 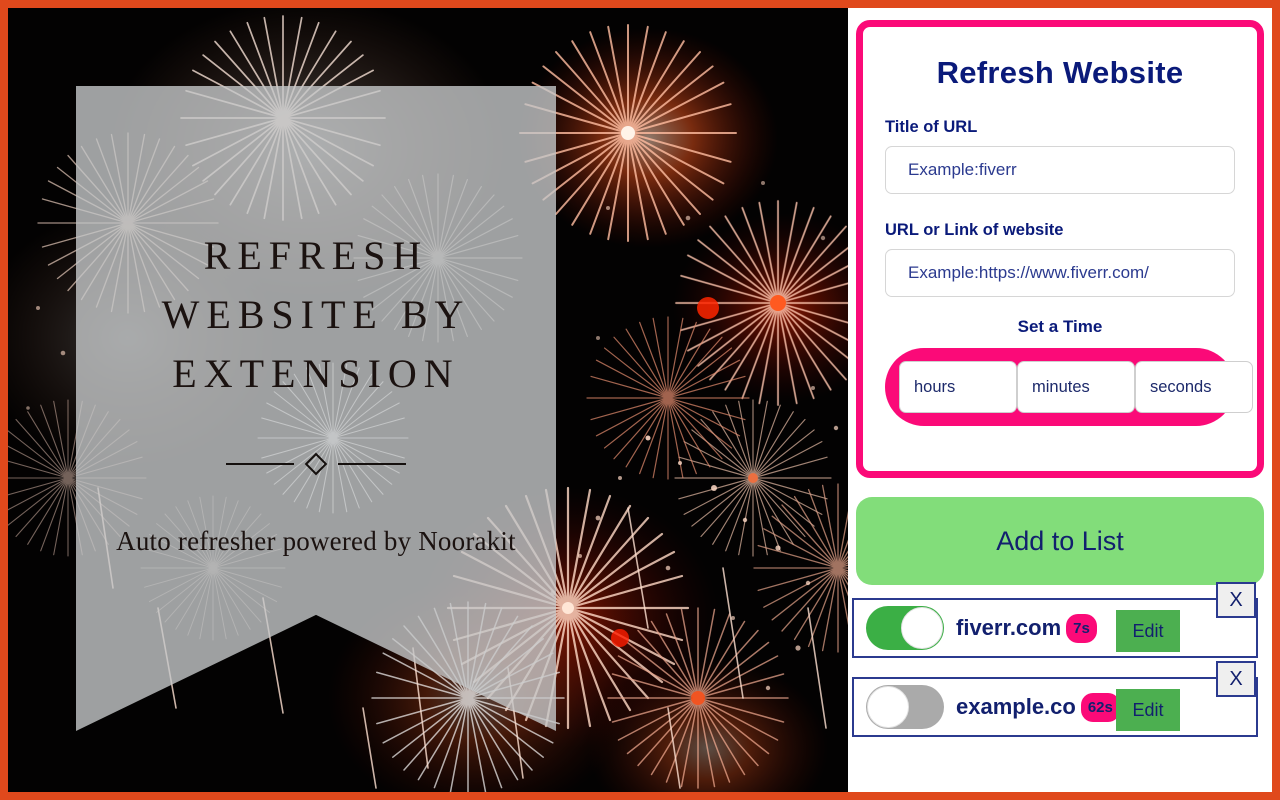 I want to click on time-inputs-group, so click(x=1069, y=387).